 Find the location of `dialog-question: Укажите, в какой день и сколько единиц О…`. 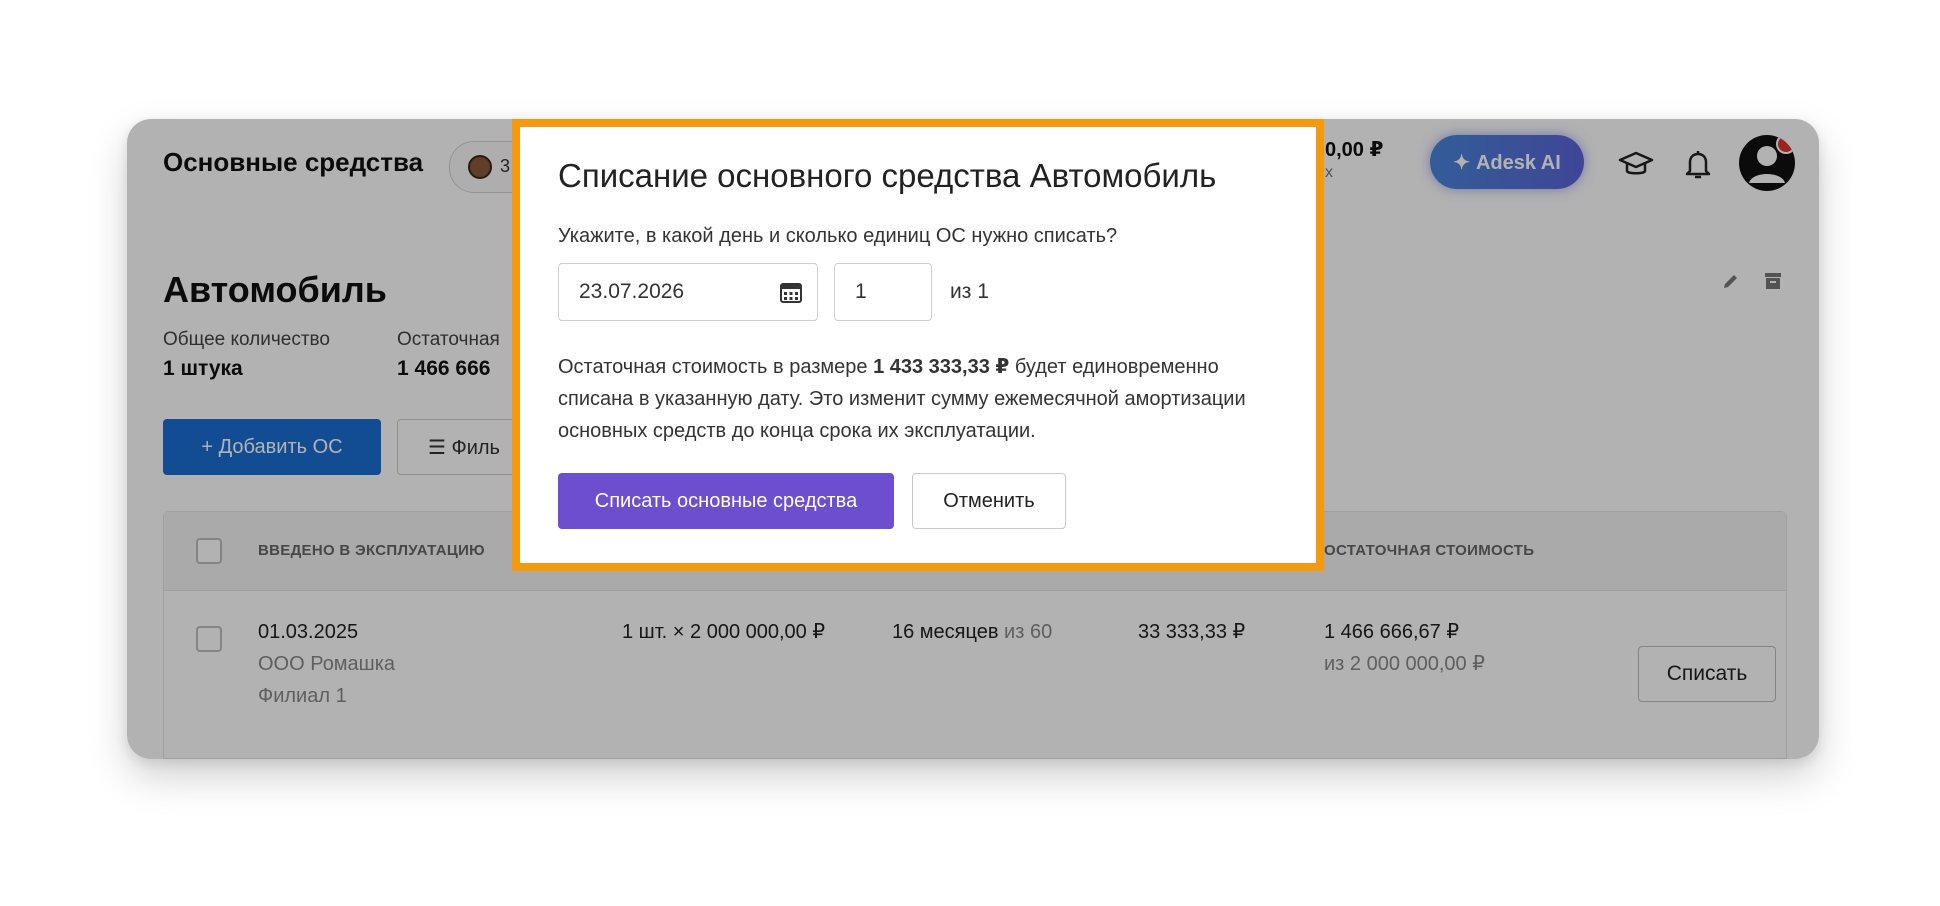

dialog-question: Укажите, в какой день и сколько единиц О… is located at coordinates (838, 236).